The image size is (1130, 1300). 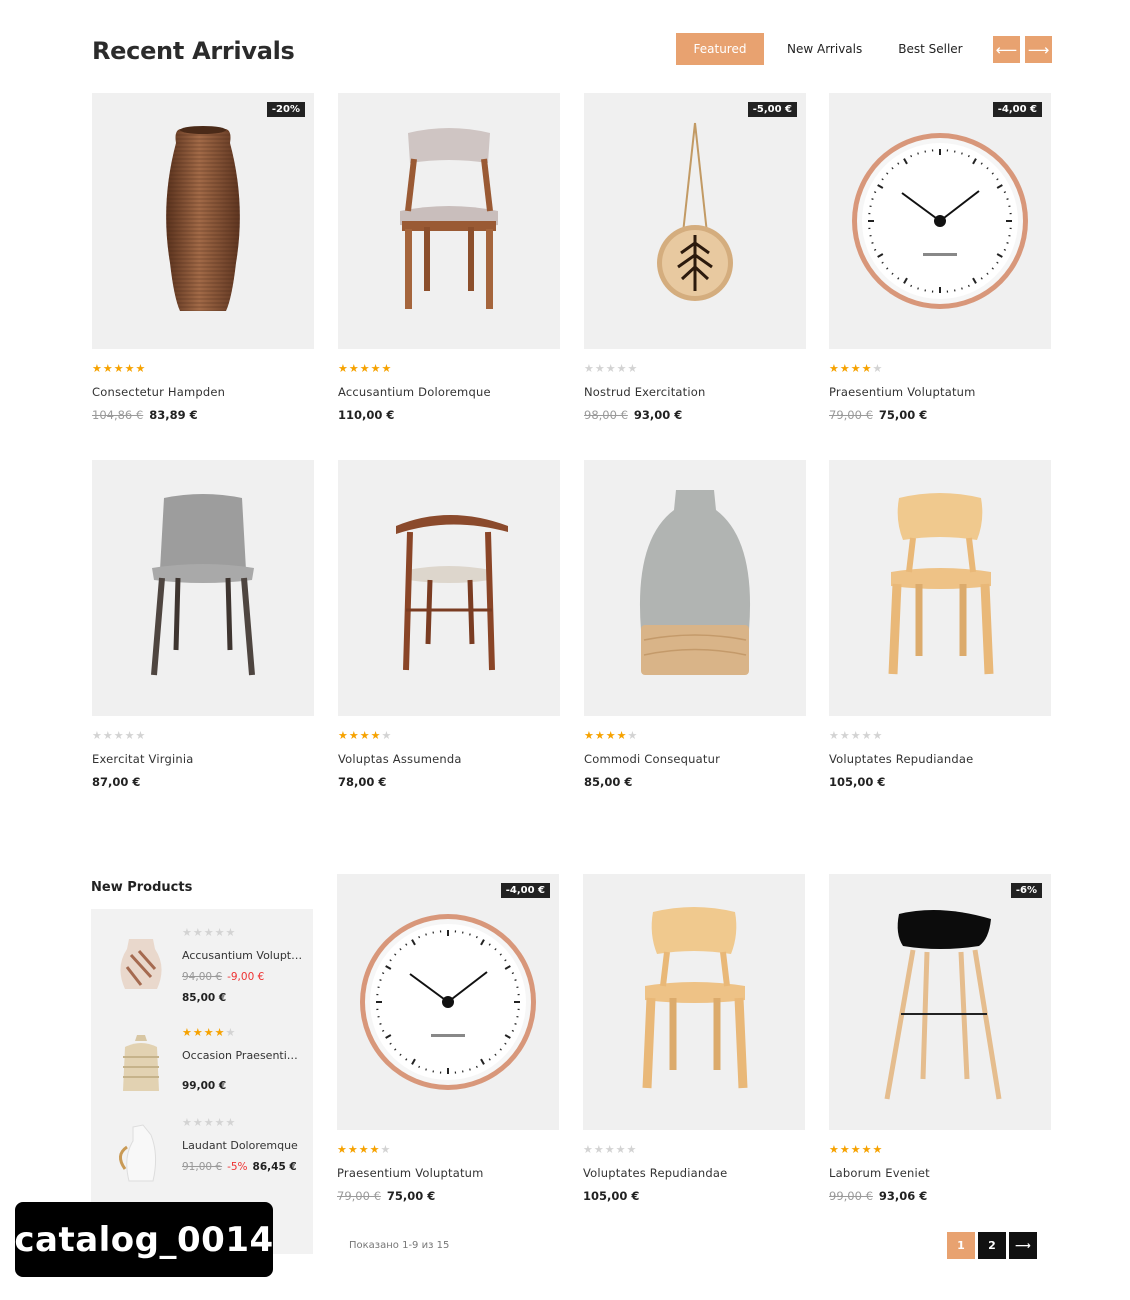 I want to click on price-row: 104,86 € 83,89 €, so click(x=203, y=415).